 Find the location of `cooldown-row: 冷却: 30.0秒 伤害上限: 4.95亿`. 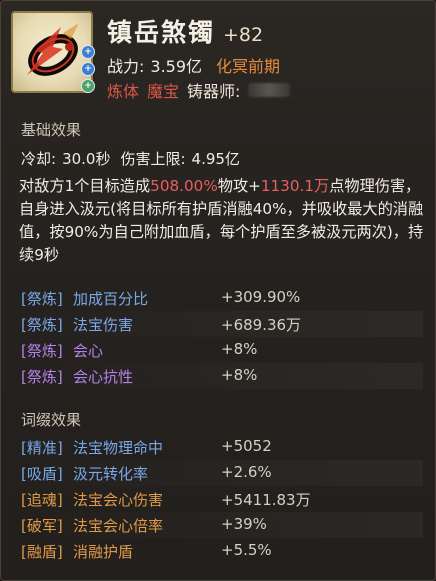

cooldown-row: 冷却: 30.0秒 伤害上限: 4.95亿 is located at coordinates (222, 158).